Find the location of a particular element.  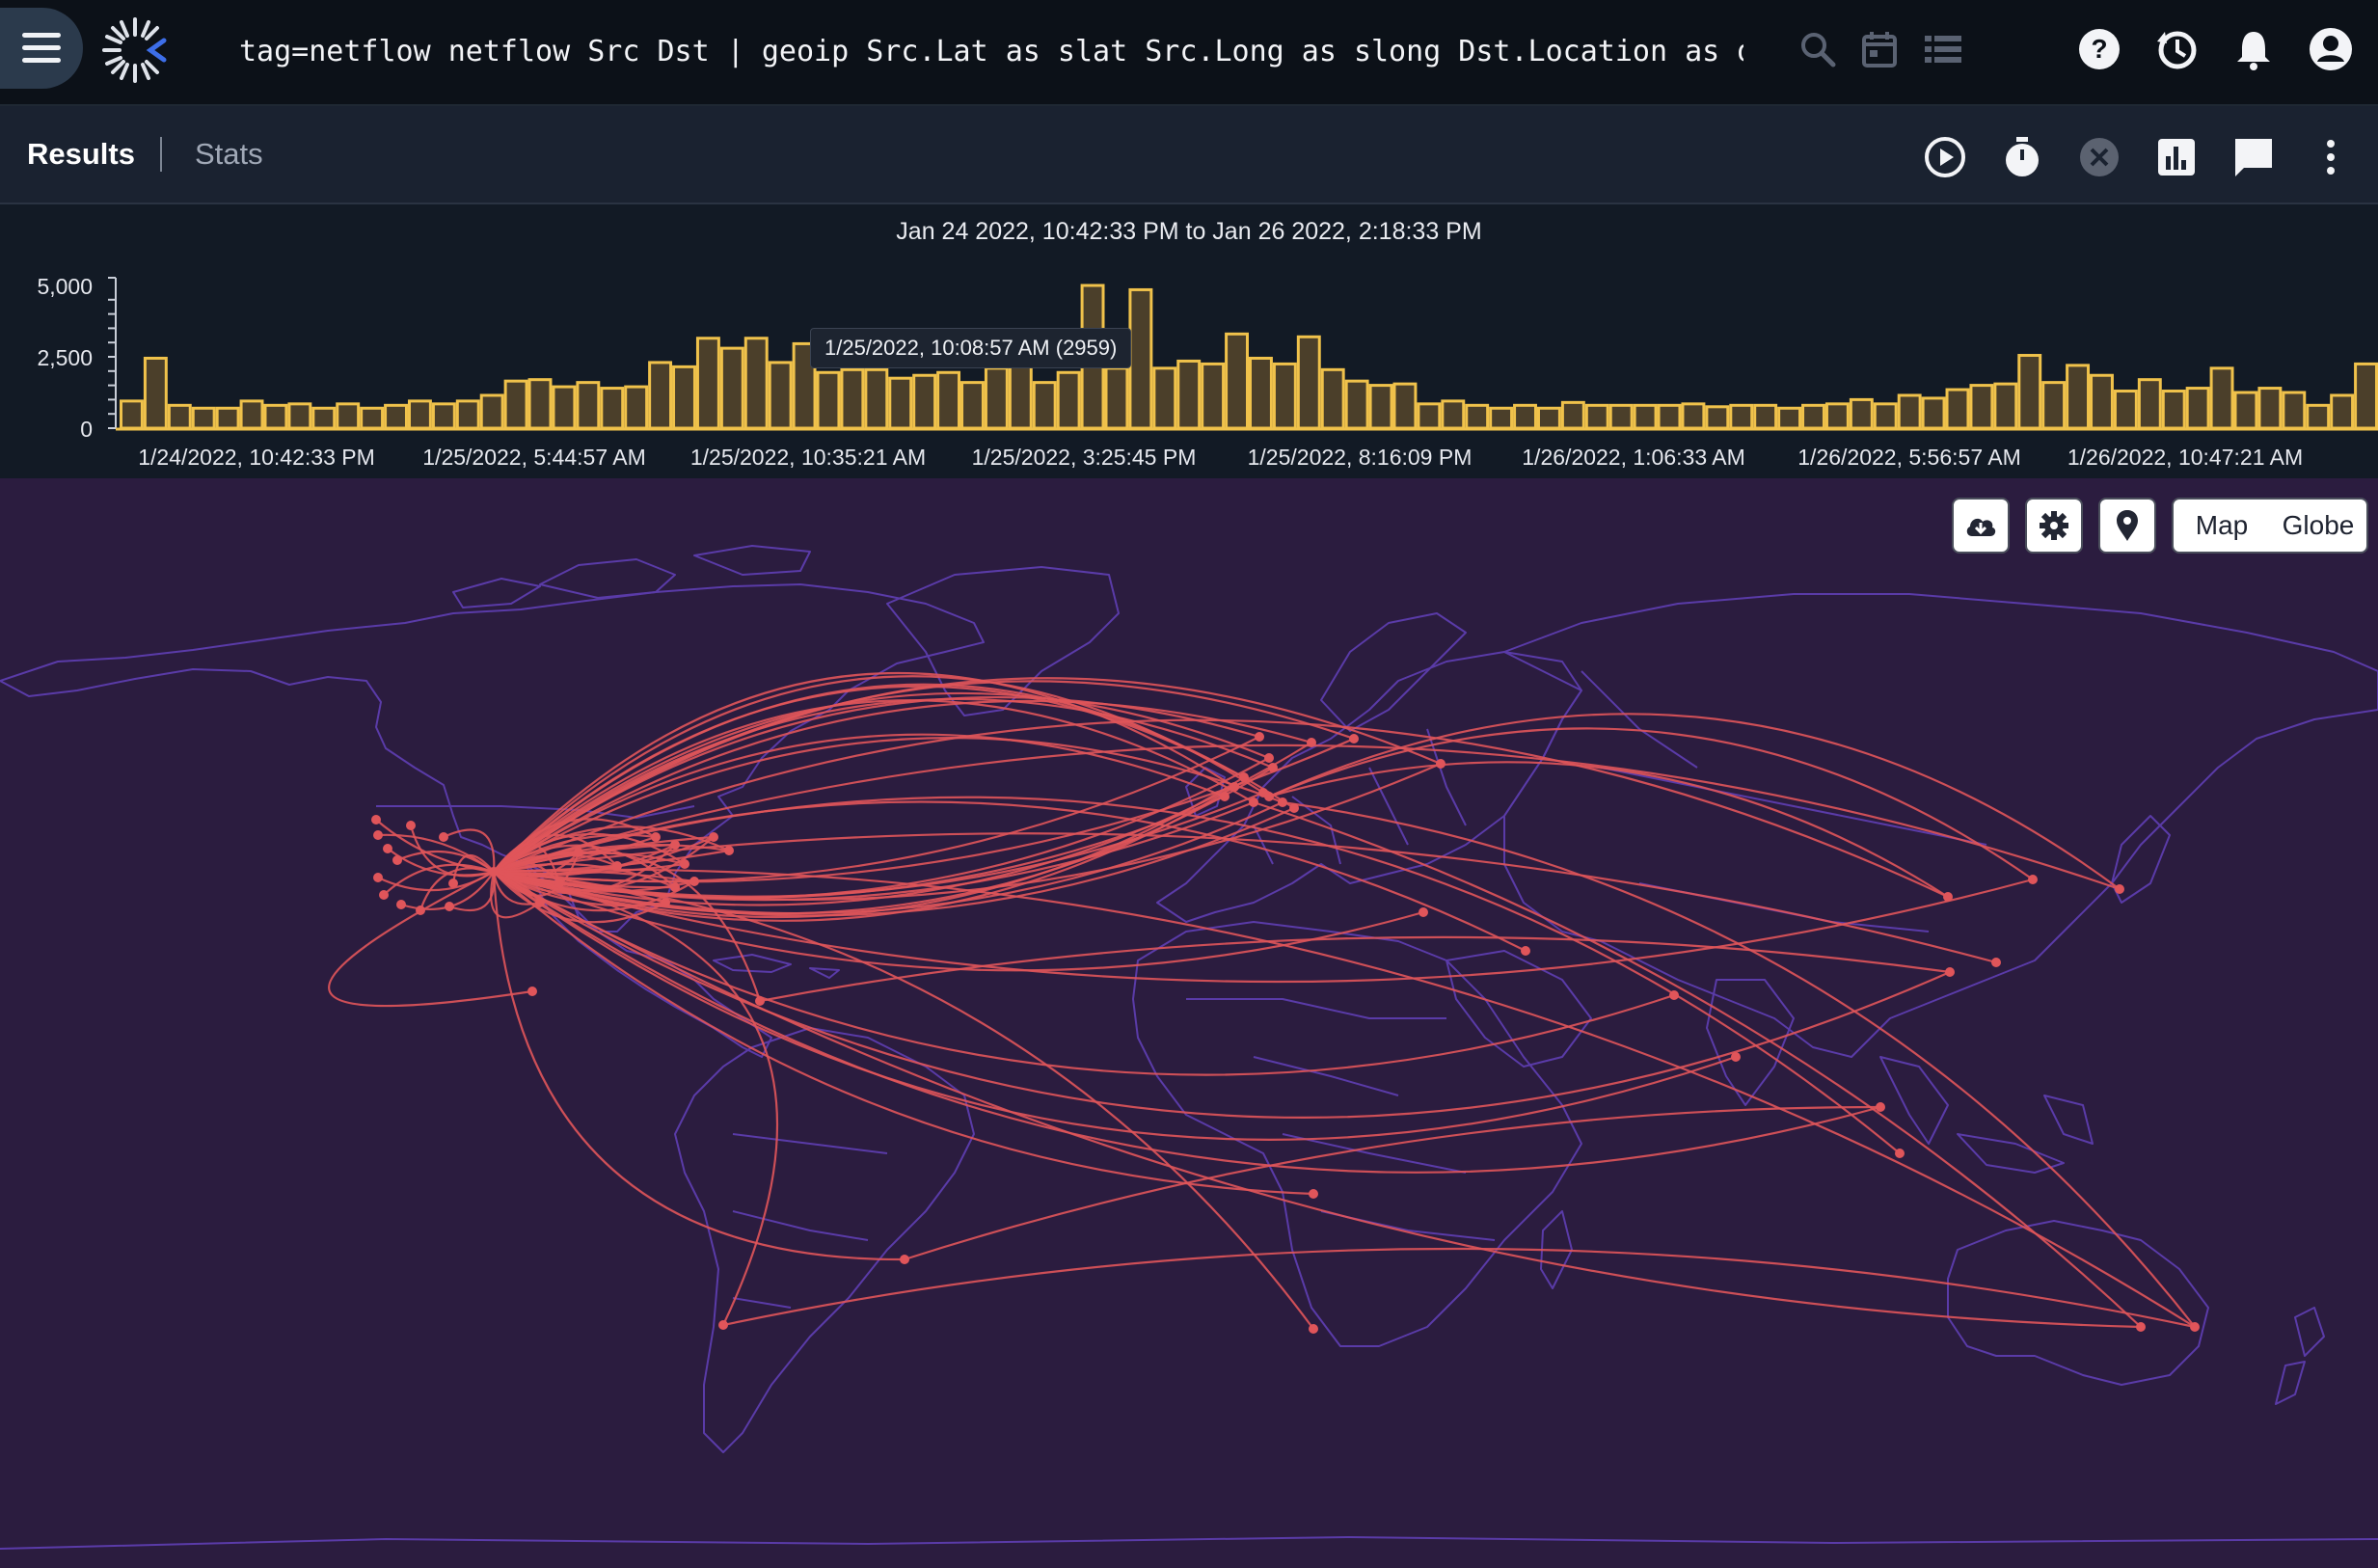

help-icon: ? is located at coordinates (2099, 49).